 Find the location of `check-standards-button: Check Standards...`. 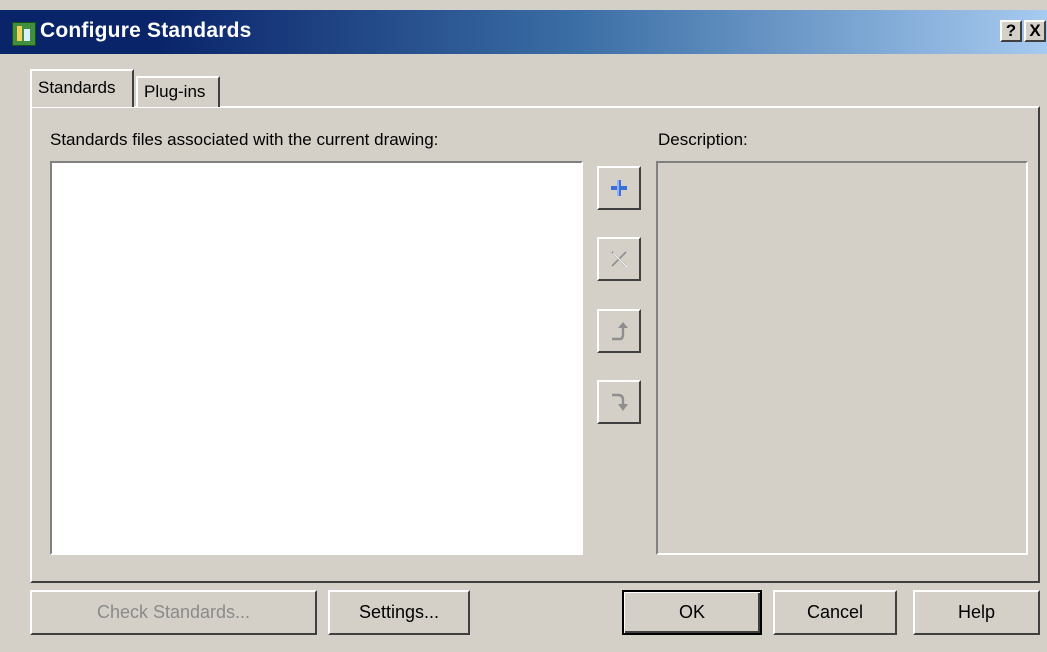

check-standards-button: Check Standards... is located at coordinates (173, 612).